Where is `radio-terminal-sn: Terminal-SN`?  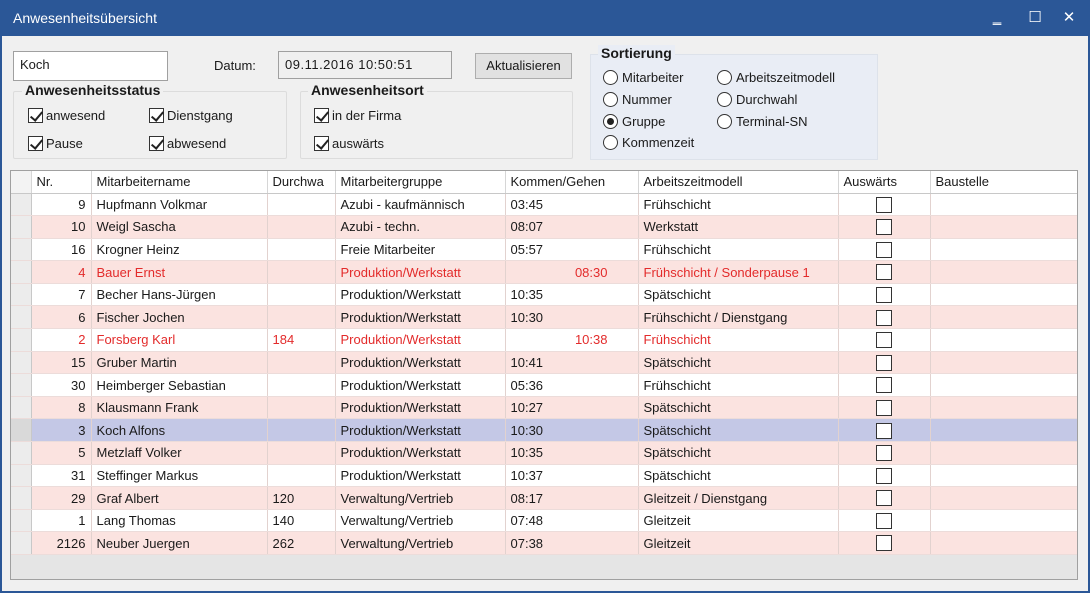
radio-terminal-sn: Terminal-SN is located at coordinates (762, 122).